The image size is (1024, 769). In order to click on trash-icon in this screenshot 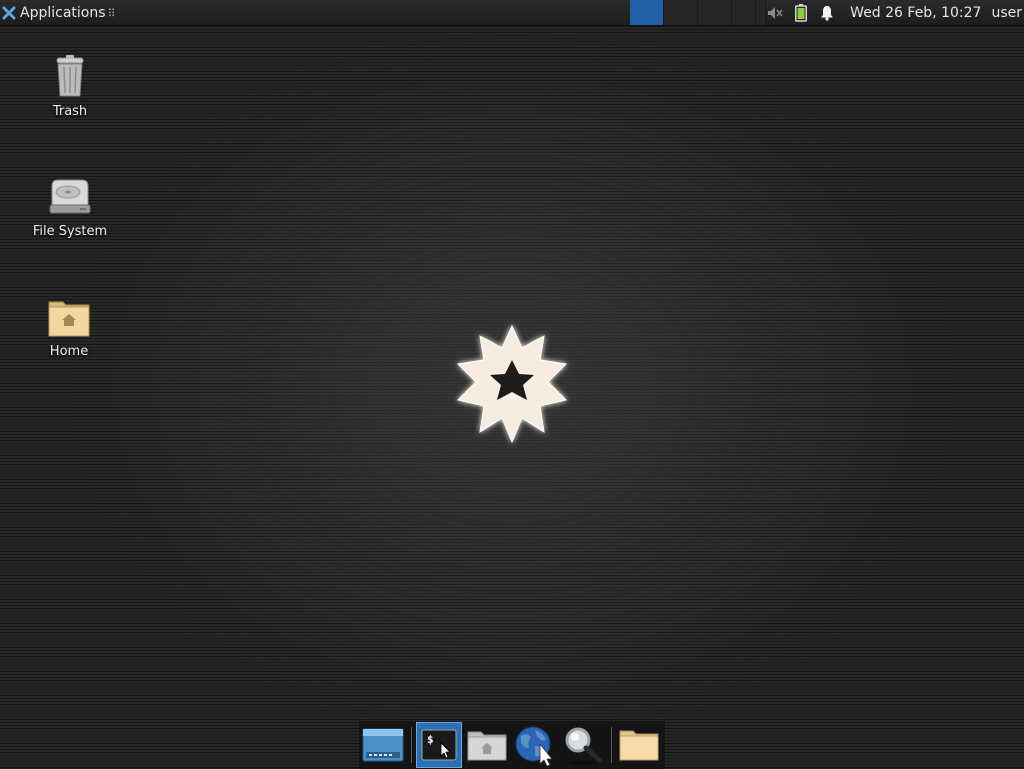, I will do `click(70, 76)`.